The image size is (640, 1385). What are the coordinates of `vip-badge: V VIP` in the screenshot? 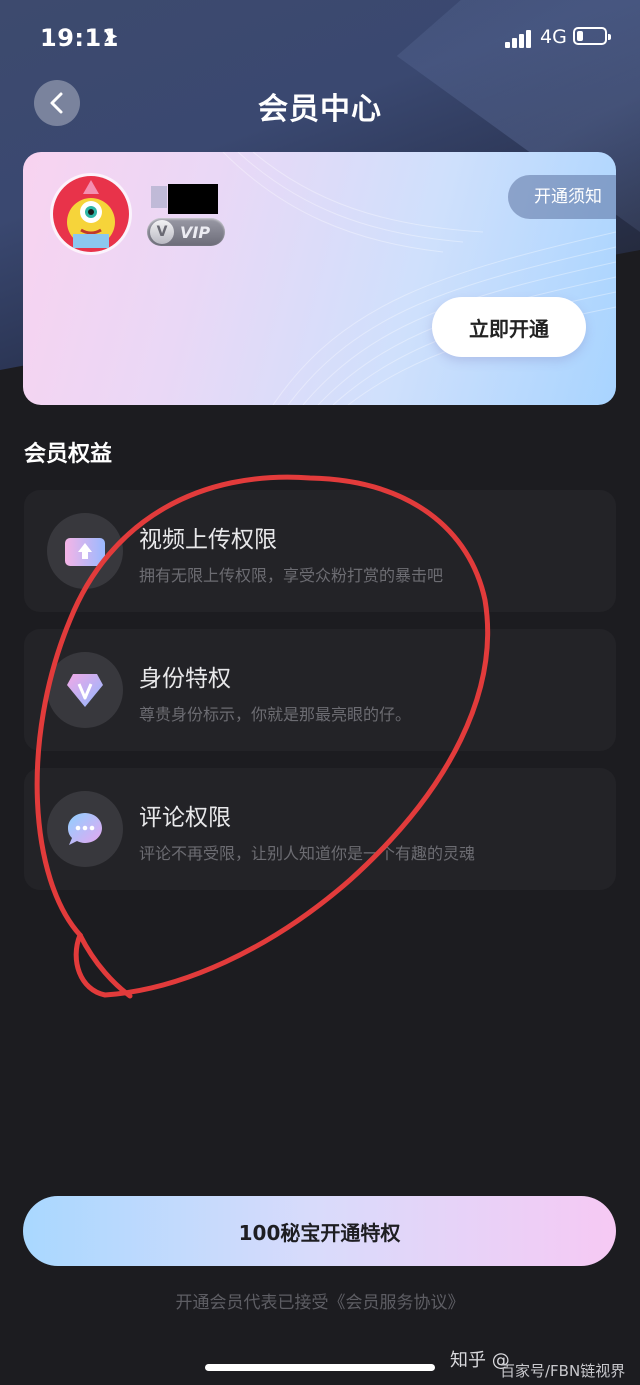 It's located at (186, 232).